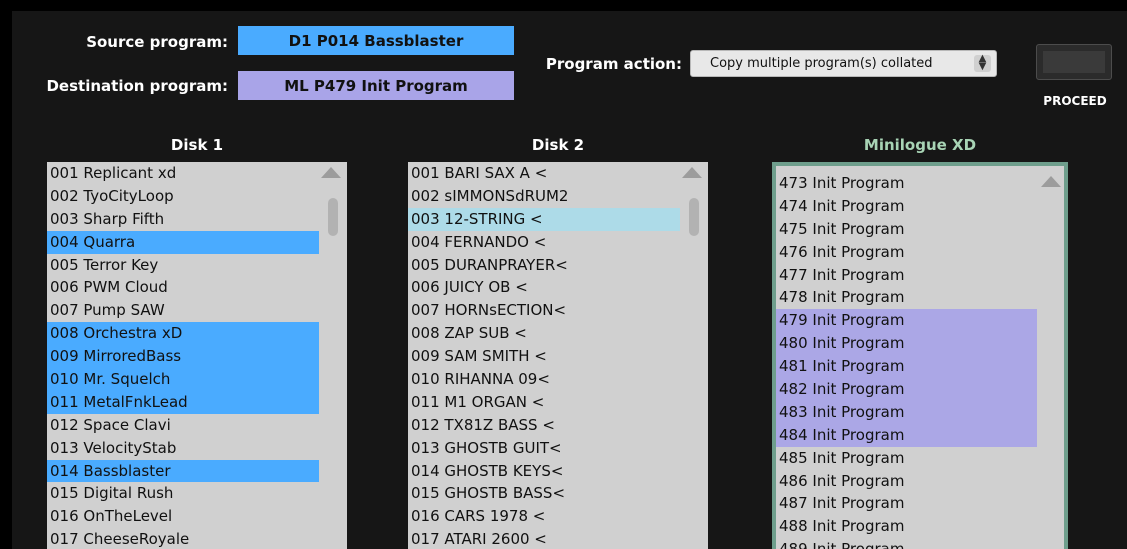  Describe the element at coordinates (906, 297) in the screenshot. I see `list-item: 478 Init Program` at that location.